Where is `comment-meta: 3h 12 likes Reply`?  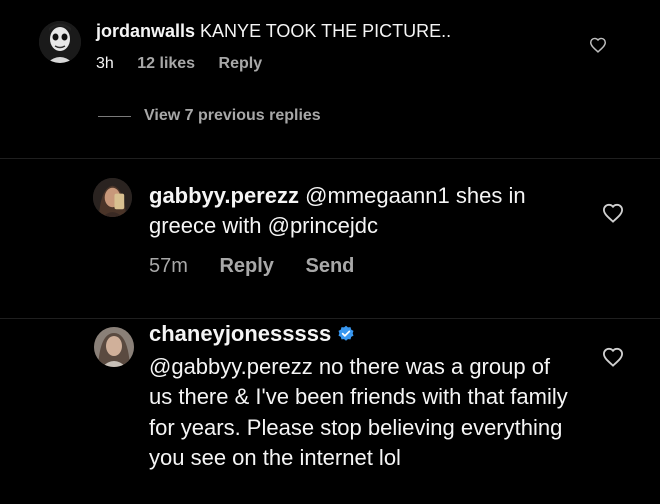 comment-meta: 3h 12 likes Reply is located at coordinates (188, 64).